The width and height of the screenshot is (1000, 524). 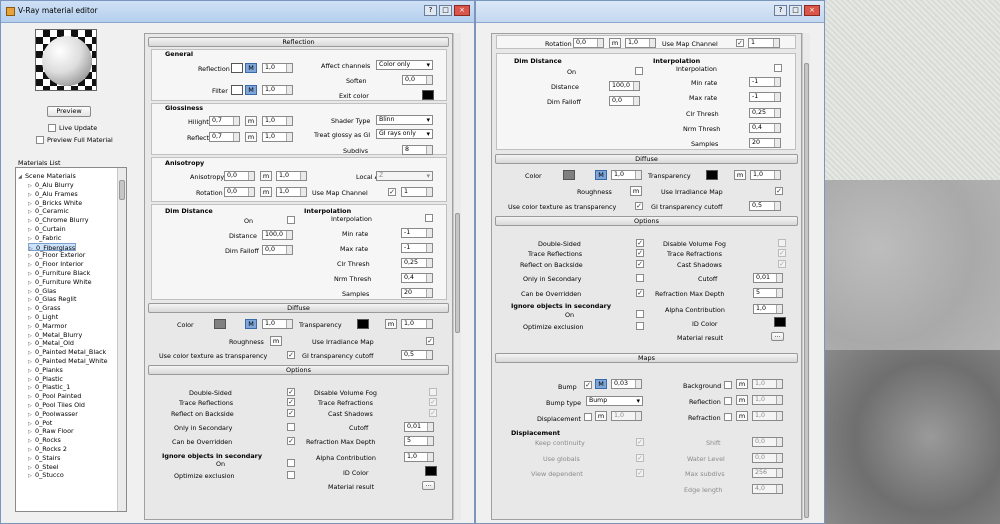 I want to click on background-map-button: m, so click(x=742, y=384).